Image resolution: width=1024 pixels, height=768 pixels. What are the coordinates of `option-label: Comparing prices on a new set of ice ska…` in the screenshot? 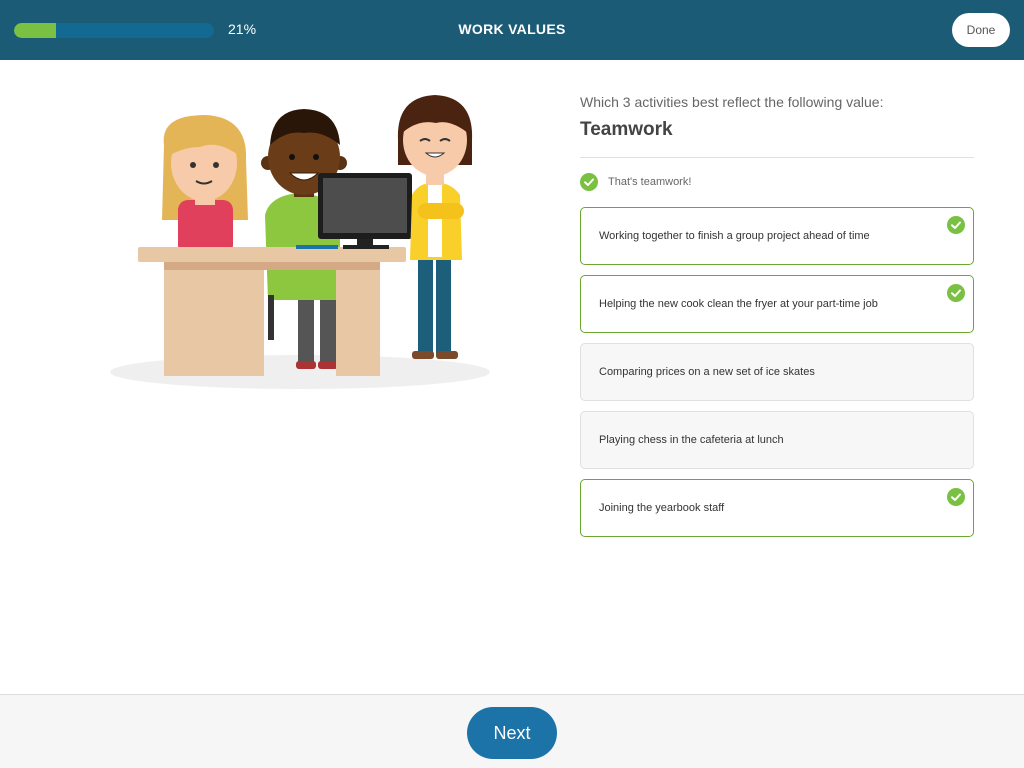 It's located at (707, 372).